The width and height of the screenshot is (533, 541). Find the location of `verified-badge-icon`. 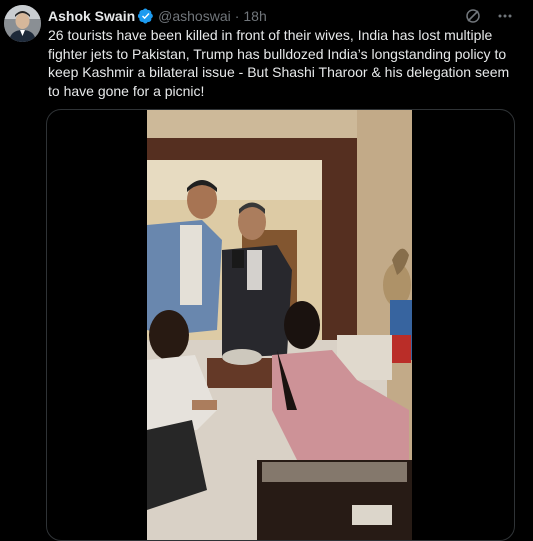

verified-badge-icon is located at coordinates (145, 16).